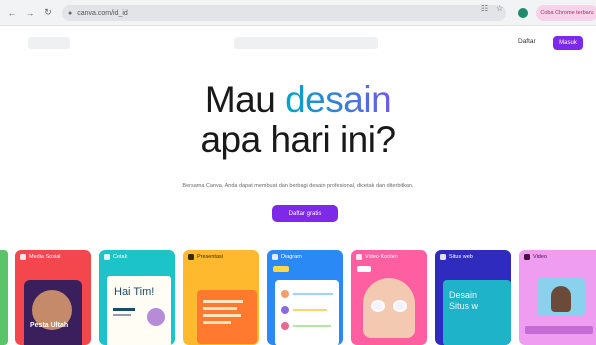 This screenshot has height=345, width=596. Describe the element at coordinates (305, 213) in the screenshot. I see `signup-cta-button: Daftar gratis` at that location.